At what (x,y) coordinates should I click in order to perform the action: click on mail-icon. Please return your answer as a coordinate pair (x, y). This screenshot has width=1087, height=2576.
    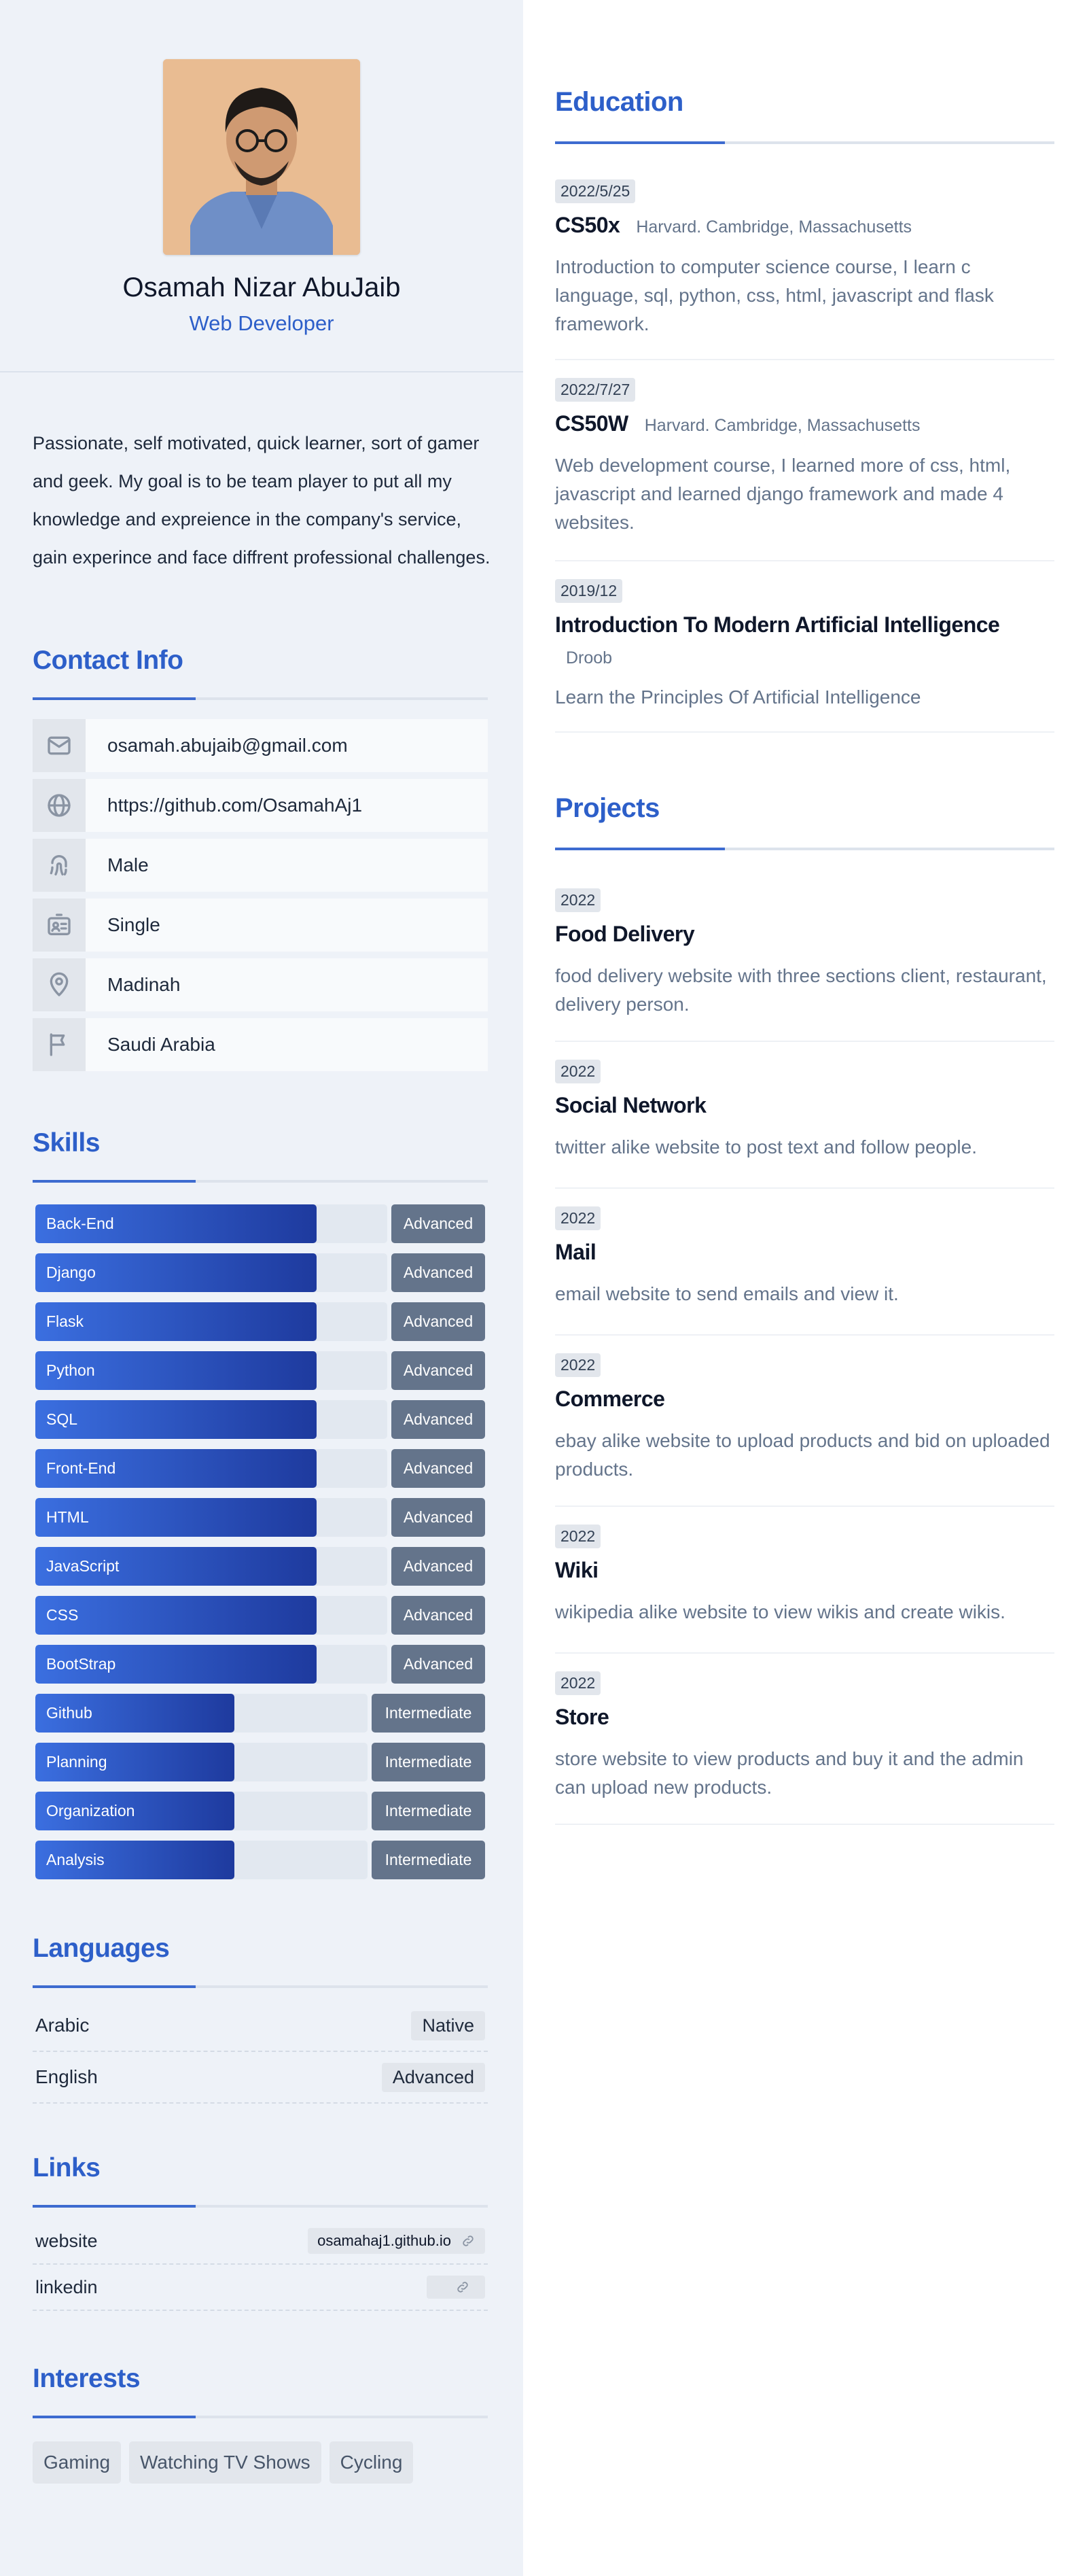
    Looking at the image, I should click on (59, 745).